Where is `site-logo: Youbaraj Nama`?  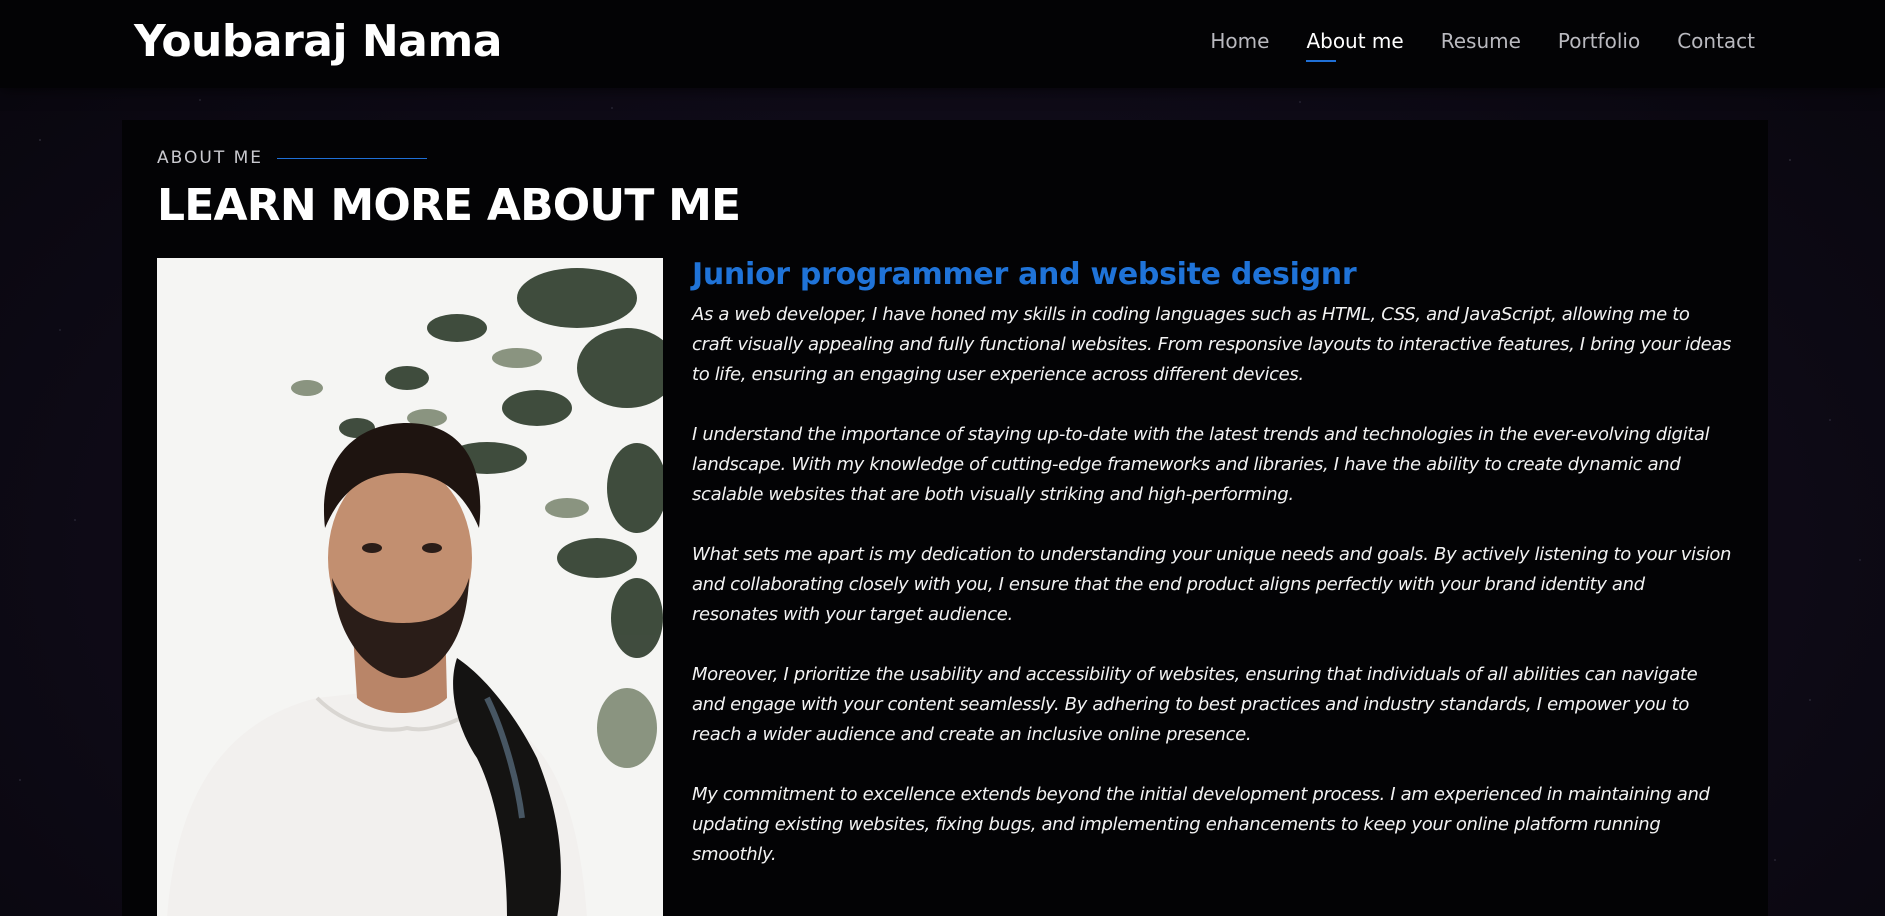
site-logo: Youbaraj Nama is located at coordinates (318, 42).